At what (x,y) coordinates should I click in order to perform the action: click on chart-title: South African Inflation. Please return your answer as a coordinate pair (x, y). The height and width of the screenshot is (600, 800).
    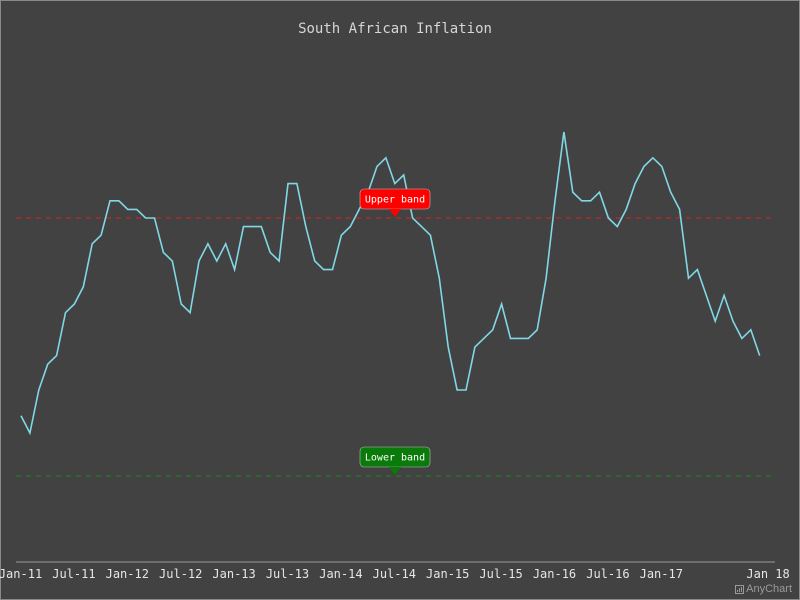
    Looking at the image, I should click on (395, 29).